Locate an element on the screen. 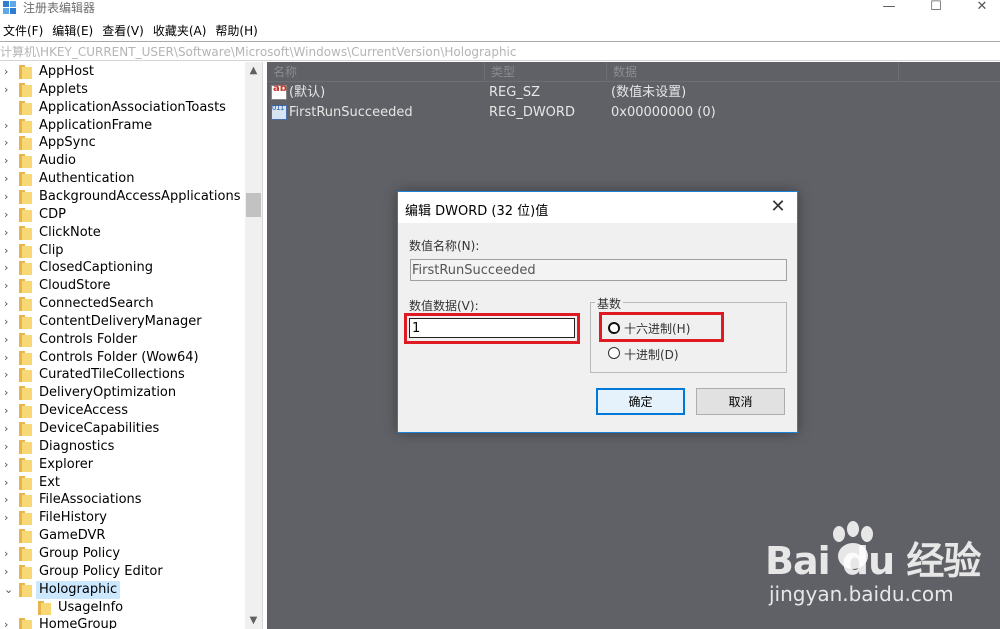  tree-item: › AppSync is located at coordinates (122, 143).